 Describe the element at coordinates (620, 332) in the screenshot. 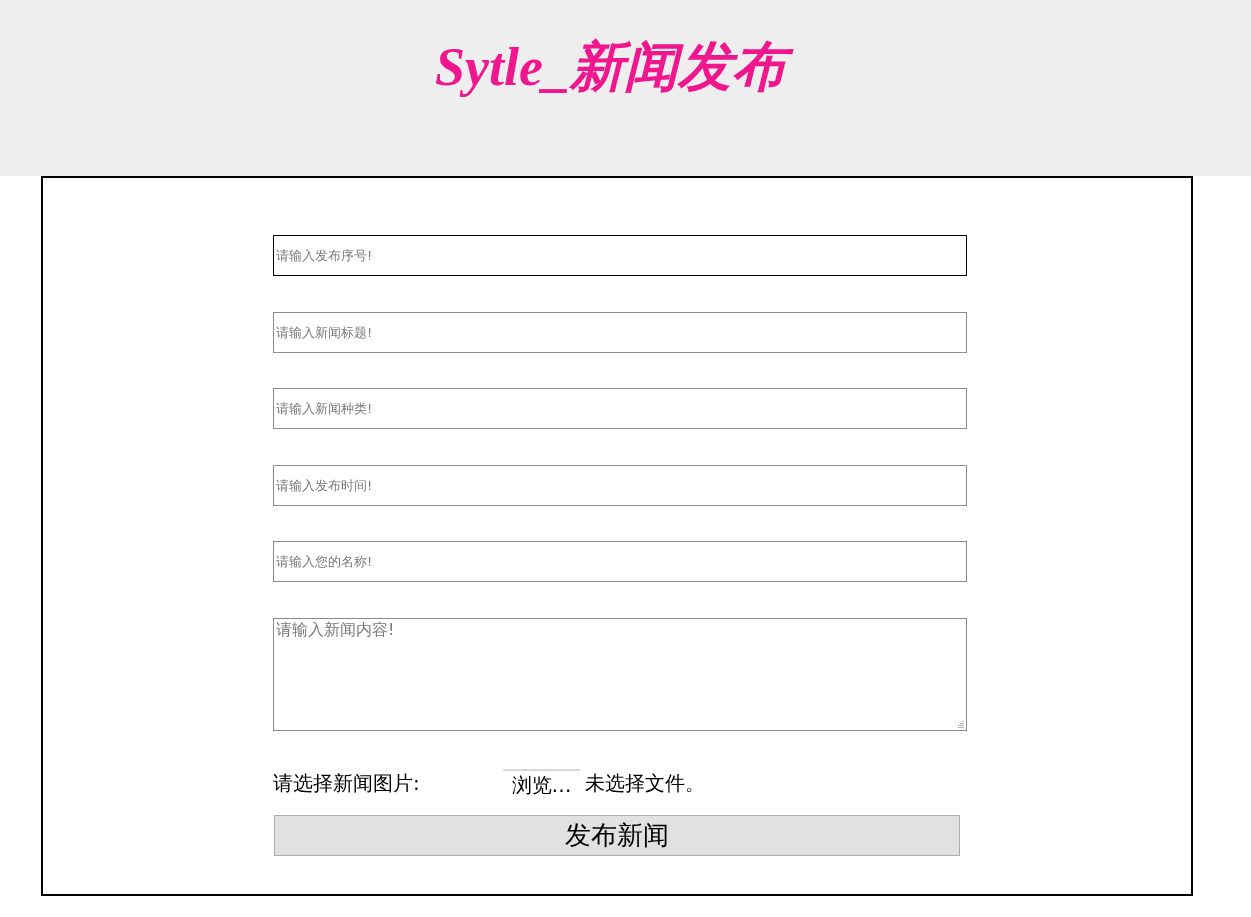

I see `input-field: 请输入新闻标题!` at that location.